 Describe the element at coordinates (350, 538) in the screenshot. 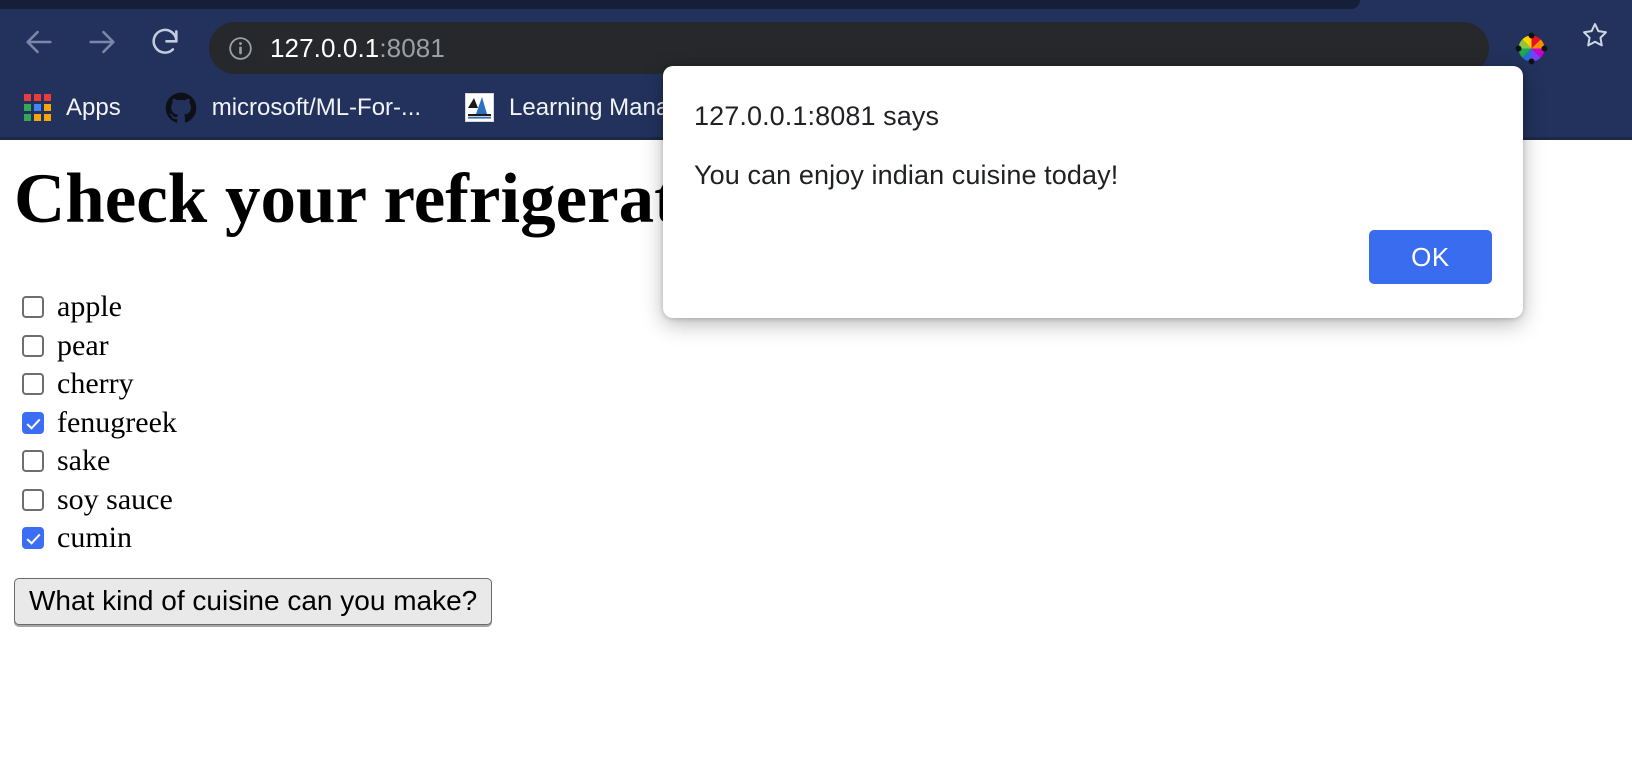

I see `ingredient-row-cumin: cumin` at that location.